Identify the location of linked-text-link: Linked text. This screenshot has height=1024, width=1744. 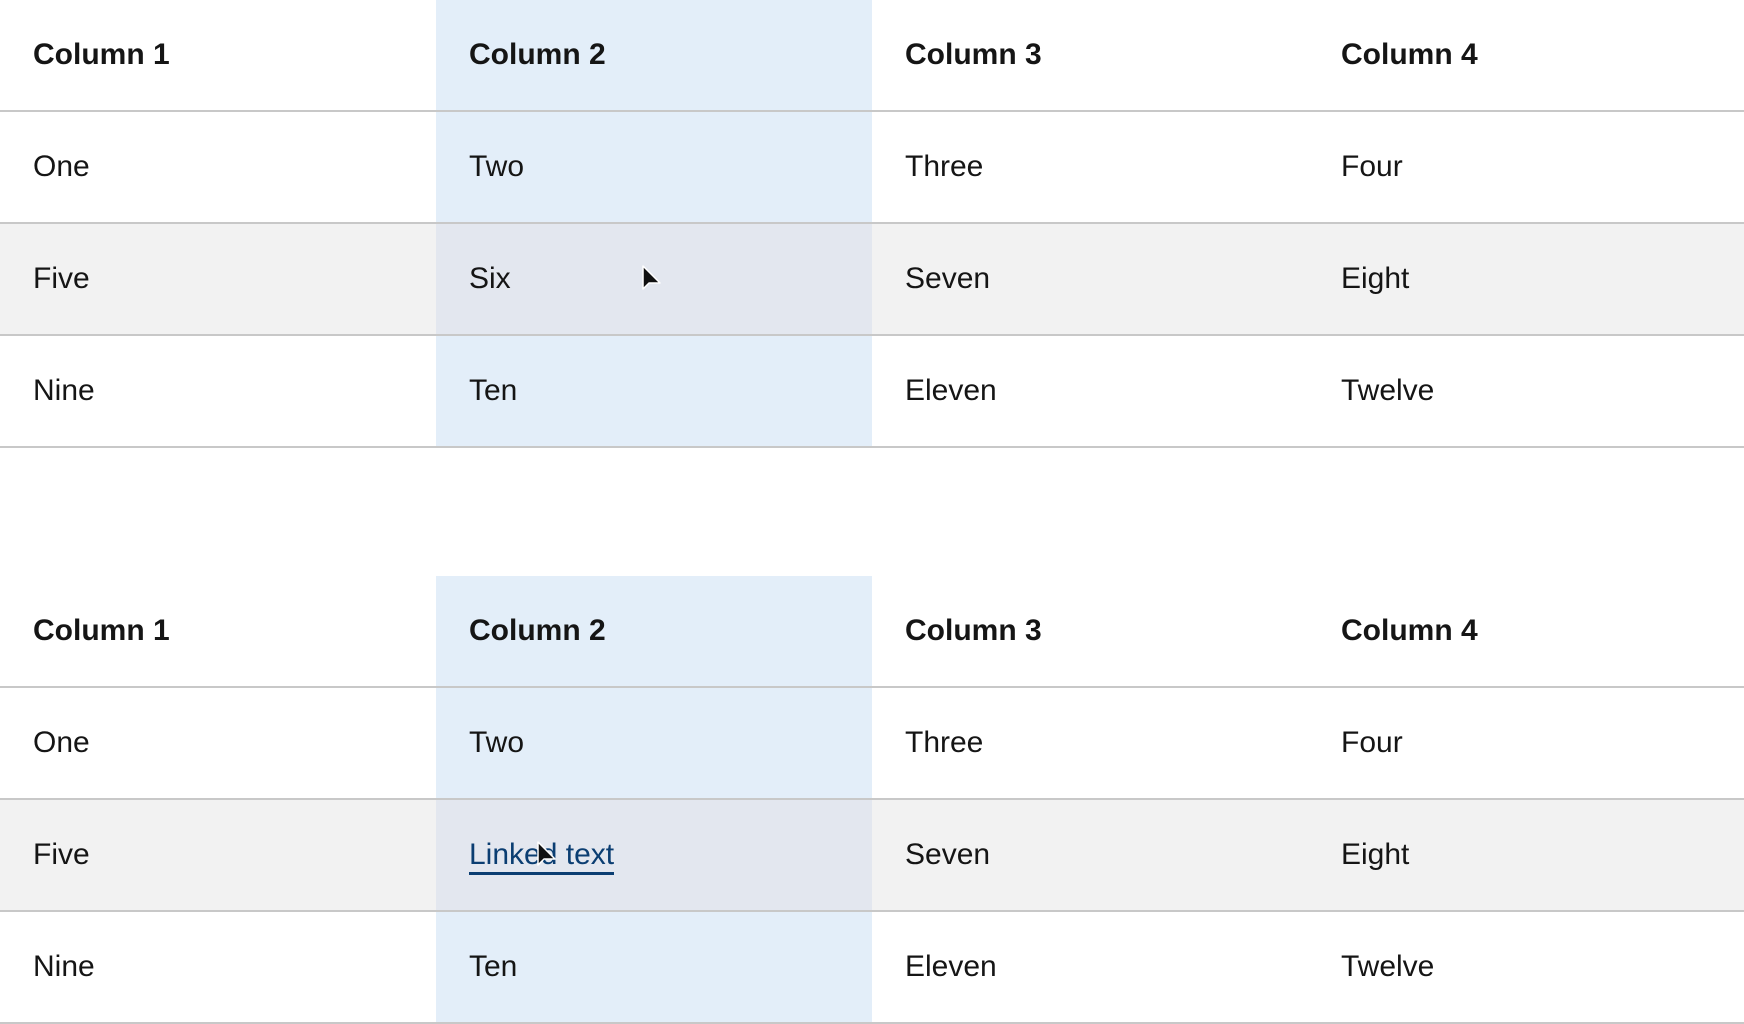
(542, 856).